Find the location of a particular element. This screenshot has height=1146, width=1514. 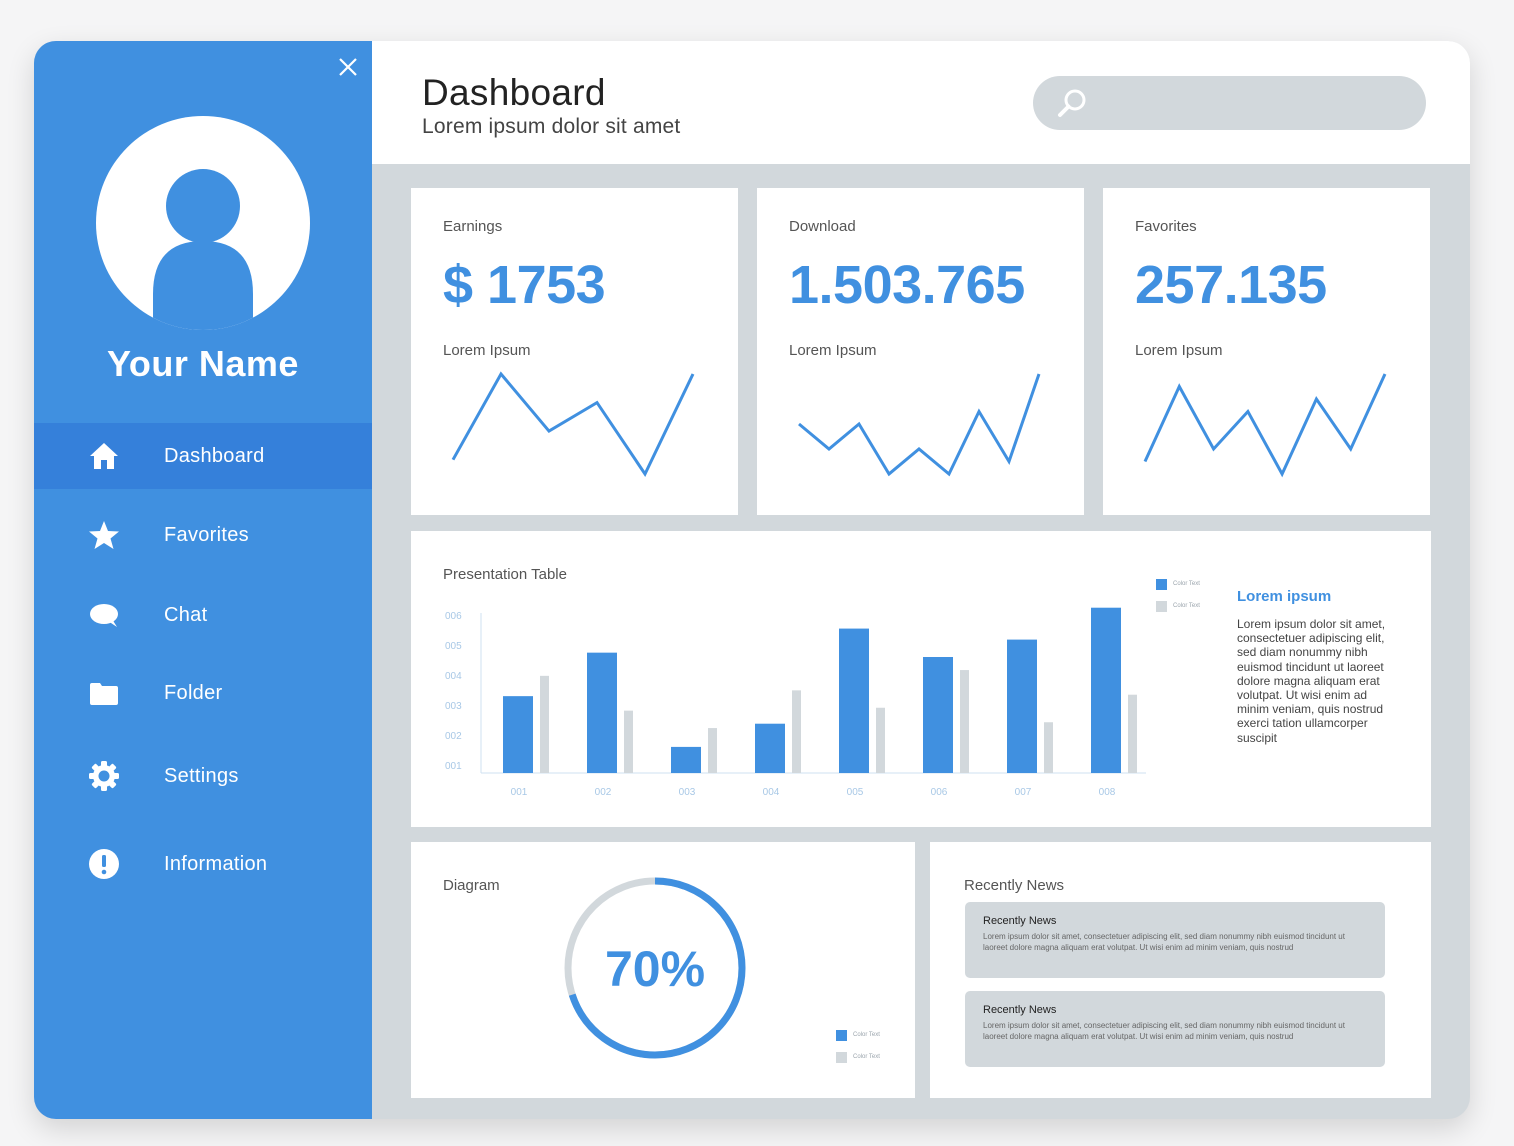

star-icon is located at coordinates (104, 535).